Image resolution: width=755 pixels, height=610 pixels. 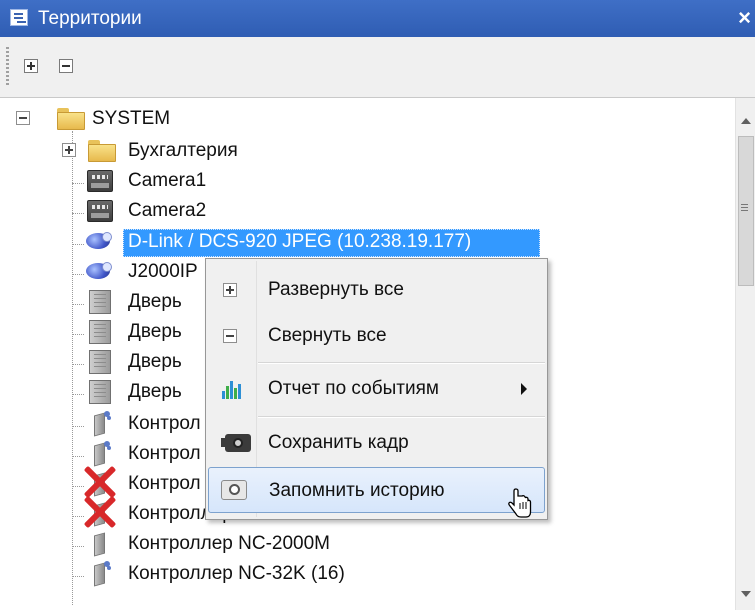 What do you see at coordinates (167, 210) in the screenshot?
I see `tree-node-label: Camera2` at bounding box center [167, 210].